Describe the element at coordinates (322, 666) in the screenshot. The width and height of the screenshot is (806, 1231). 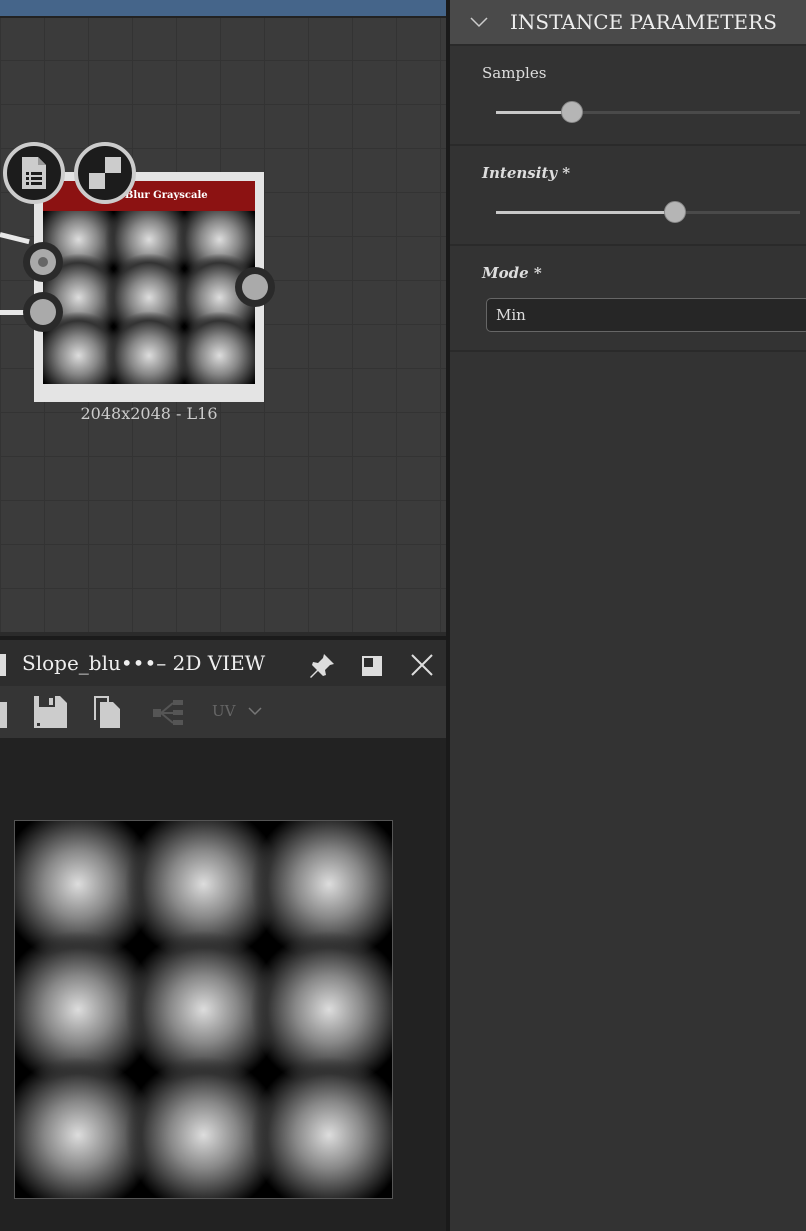
I see `pin-icon` at that location.